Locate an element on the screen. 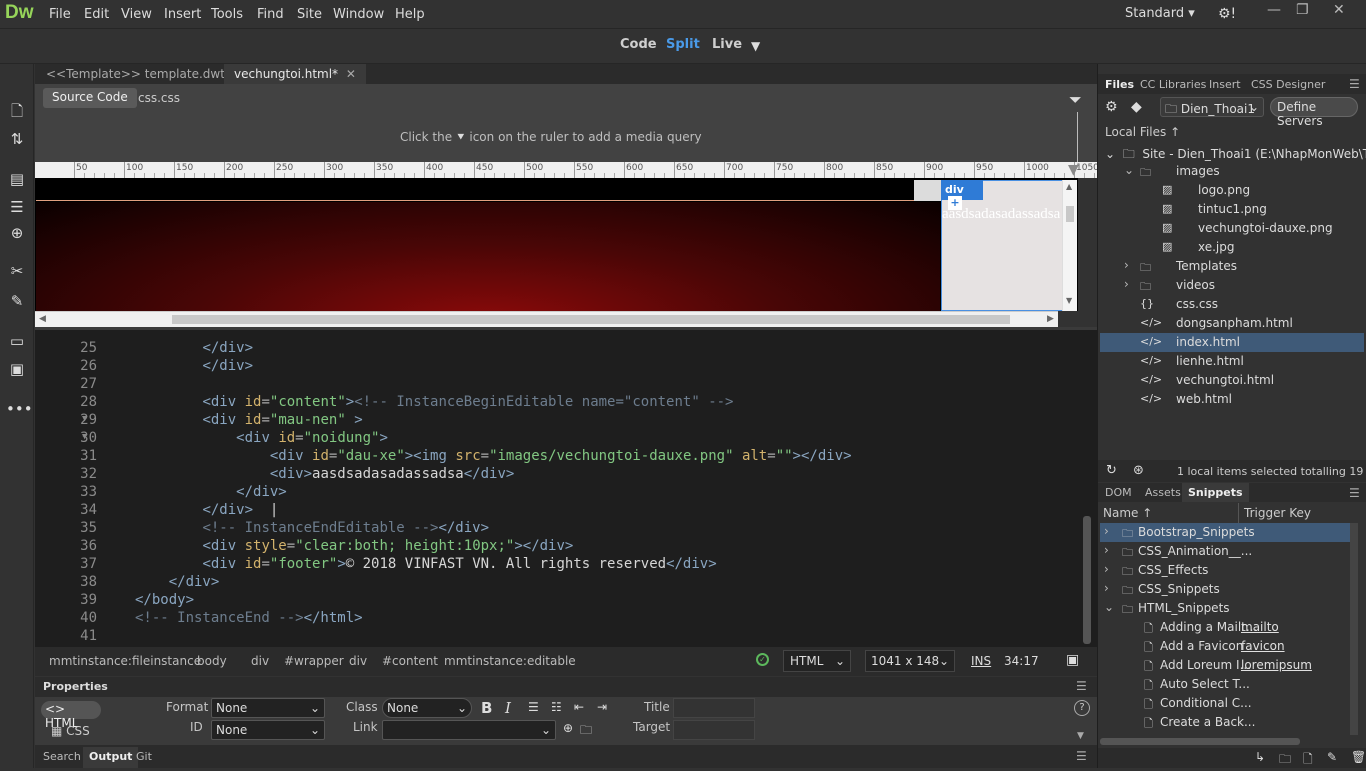 This screenshot has width=1366, height=771. menu-find: Find is located at coordinates (270, 14).